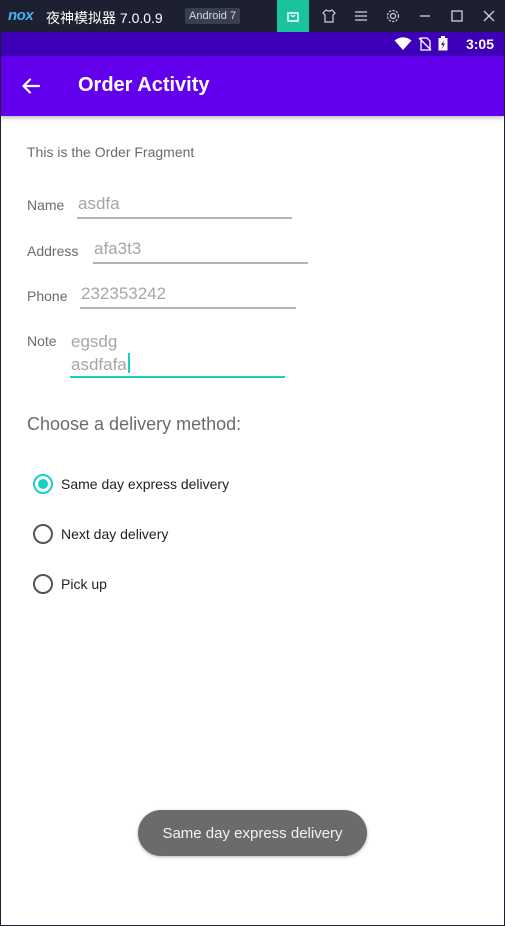  I want to click on close-icon, so click(489, 16).